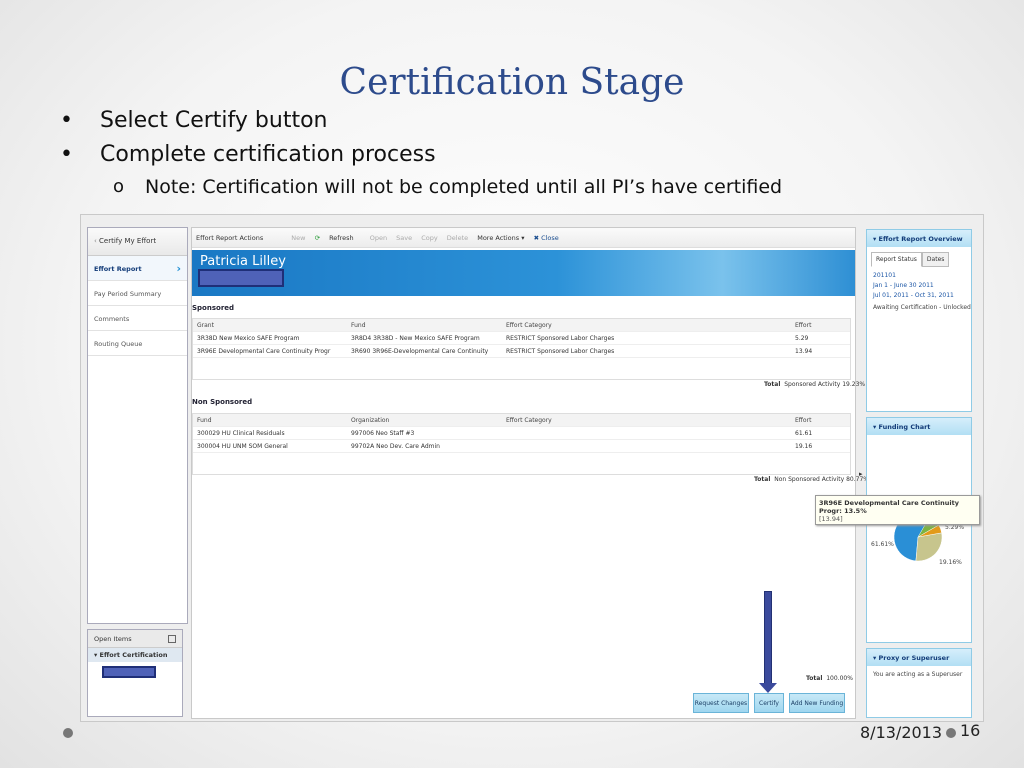 The width and height of the screenshot is (1024, 768). I want to click on new-button: New, so click(298, 238).